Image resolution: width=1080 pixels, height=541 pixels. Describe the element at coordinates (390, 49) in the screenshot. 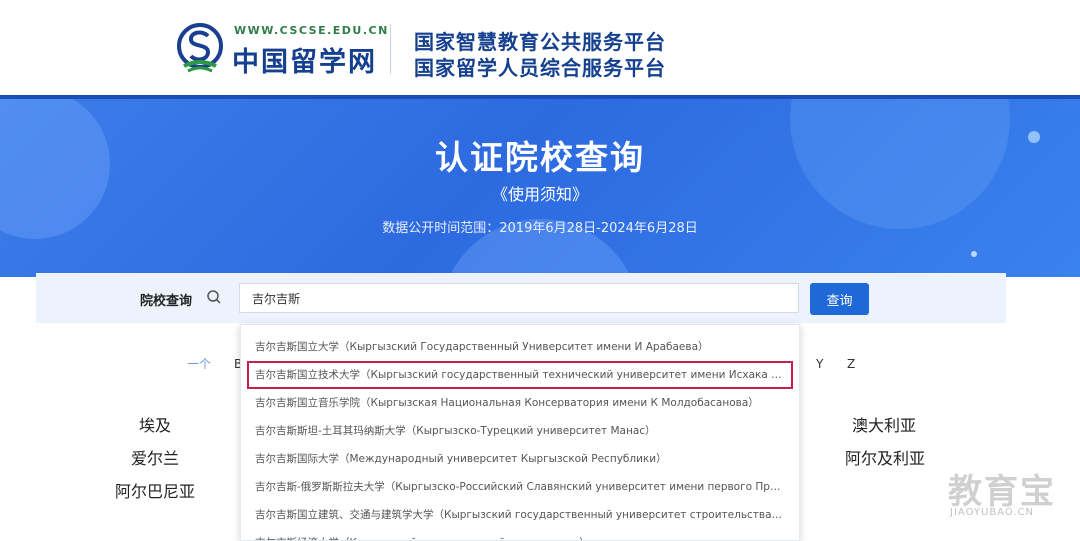

I see `header-divider` at that location.